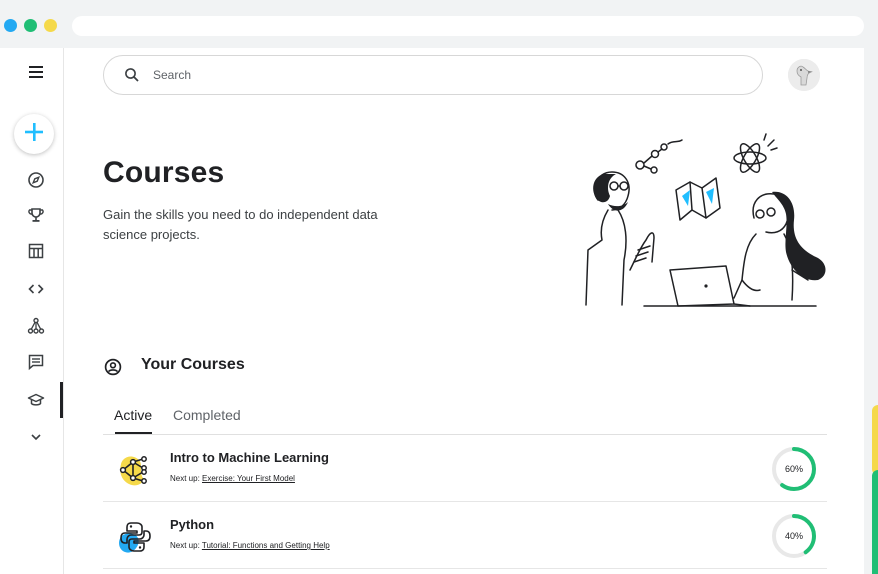 The image size is (878, 574). I want to click on active-nav-indicator, so click(61, 400).